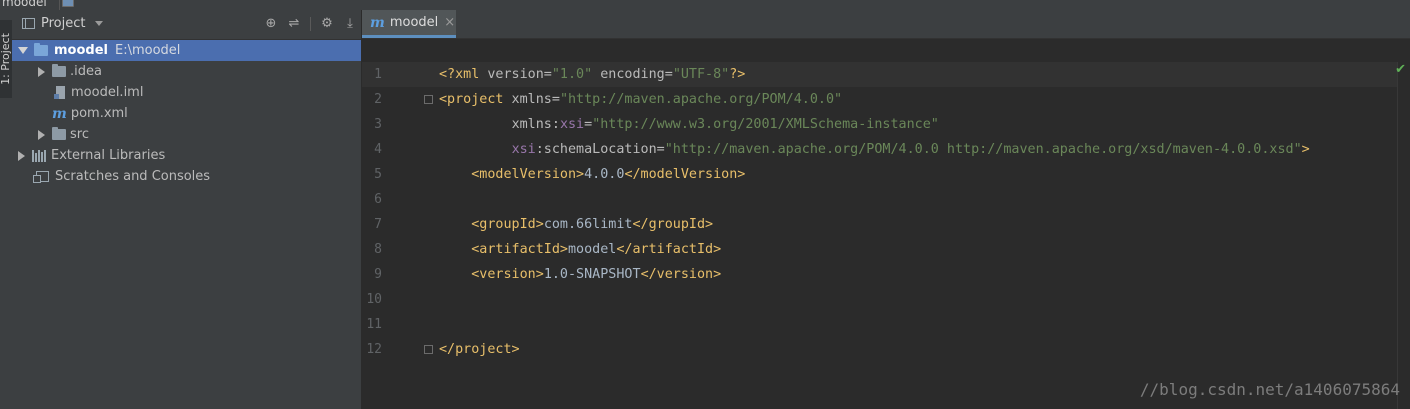  I want to click on project-tab-label: 1: Project, so click(6, 59).